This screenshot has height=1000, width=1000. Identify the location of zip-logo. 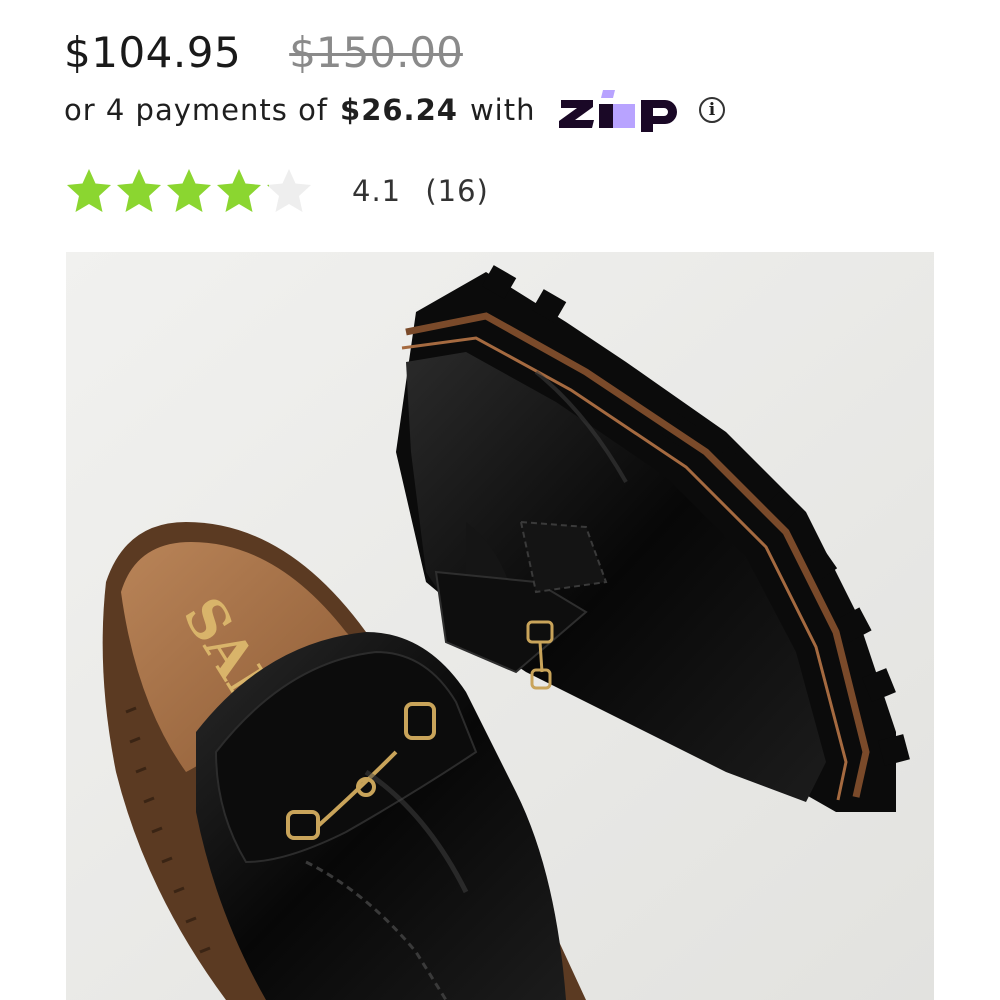
(619, 110).